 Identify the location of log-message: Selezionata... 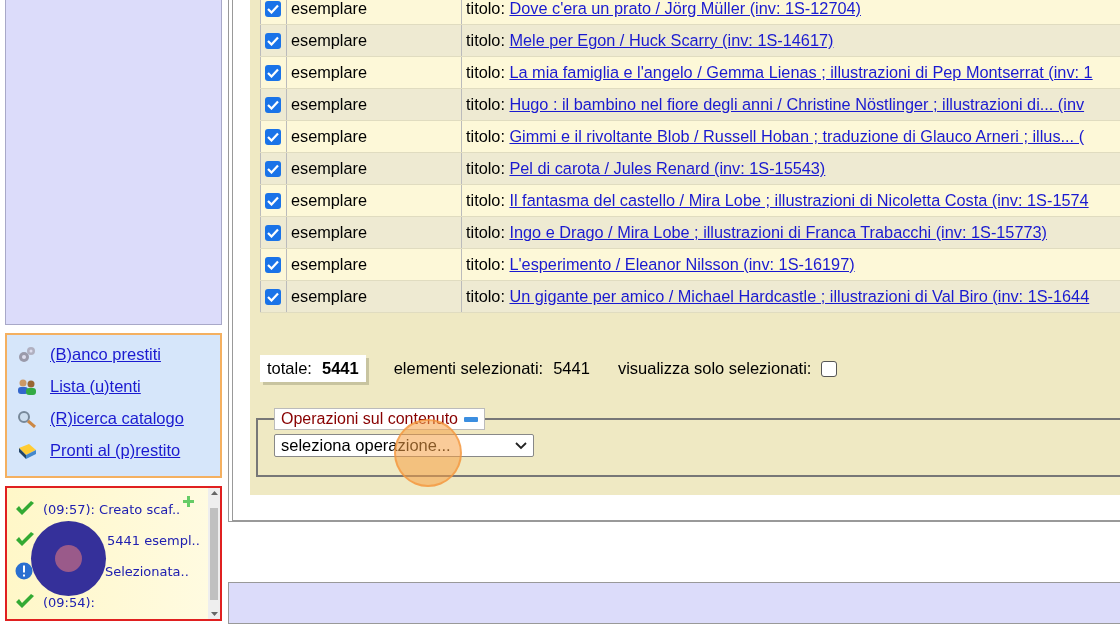
(147, 571).